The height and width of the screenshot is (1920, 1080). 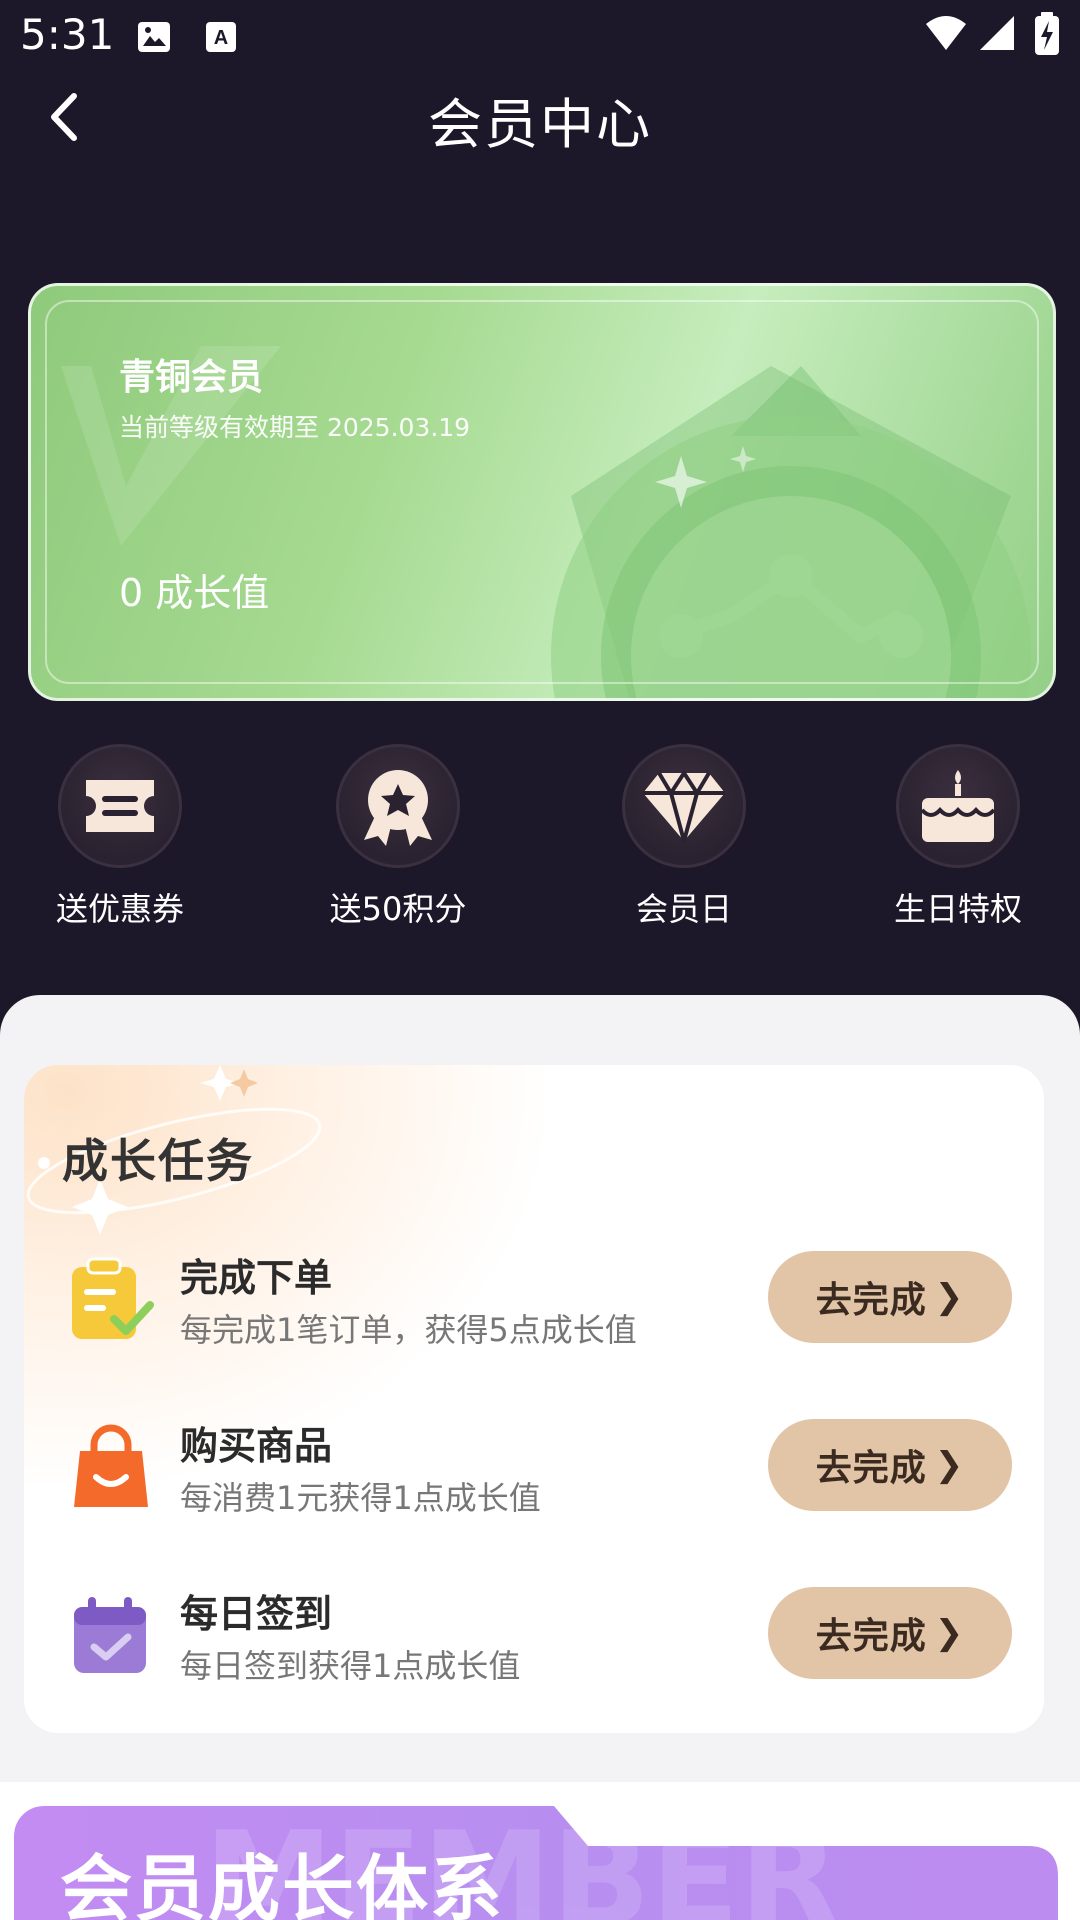 What do you see at coordinates (958, 806) in the screenshot?
I see `cake-icon` at bounding box center [958, 806].